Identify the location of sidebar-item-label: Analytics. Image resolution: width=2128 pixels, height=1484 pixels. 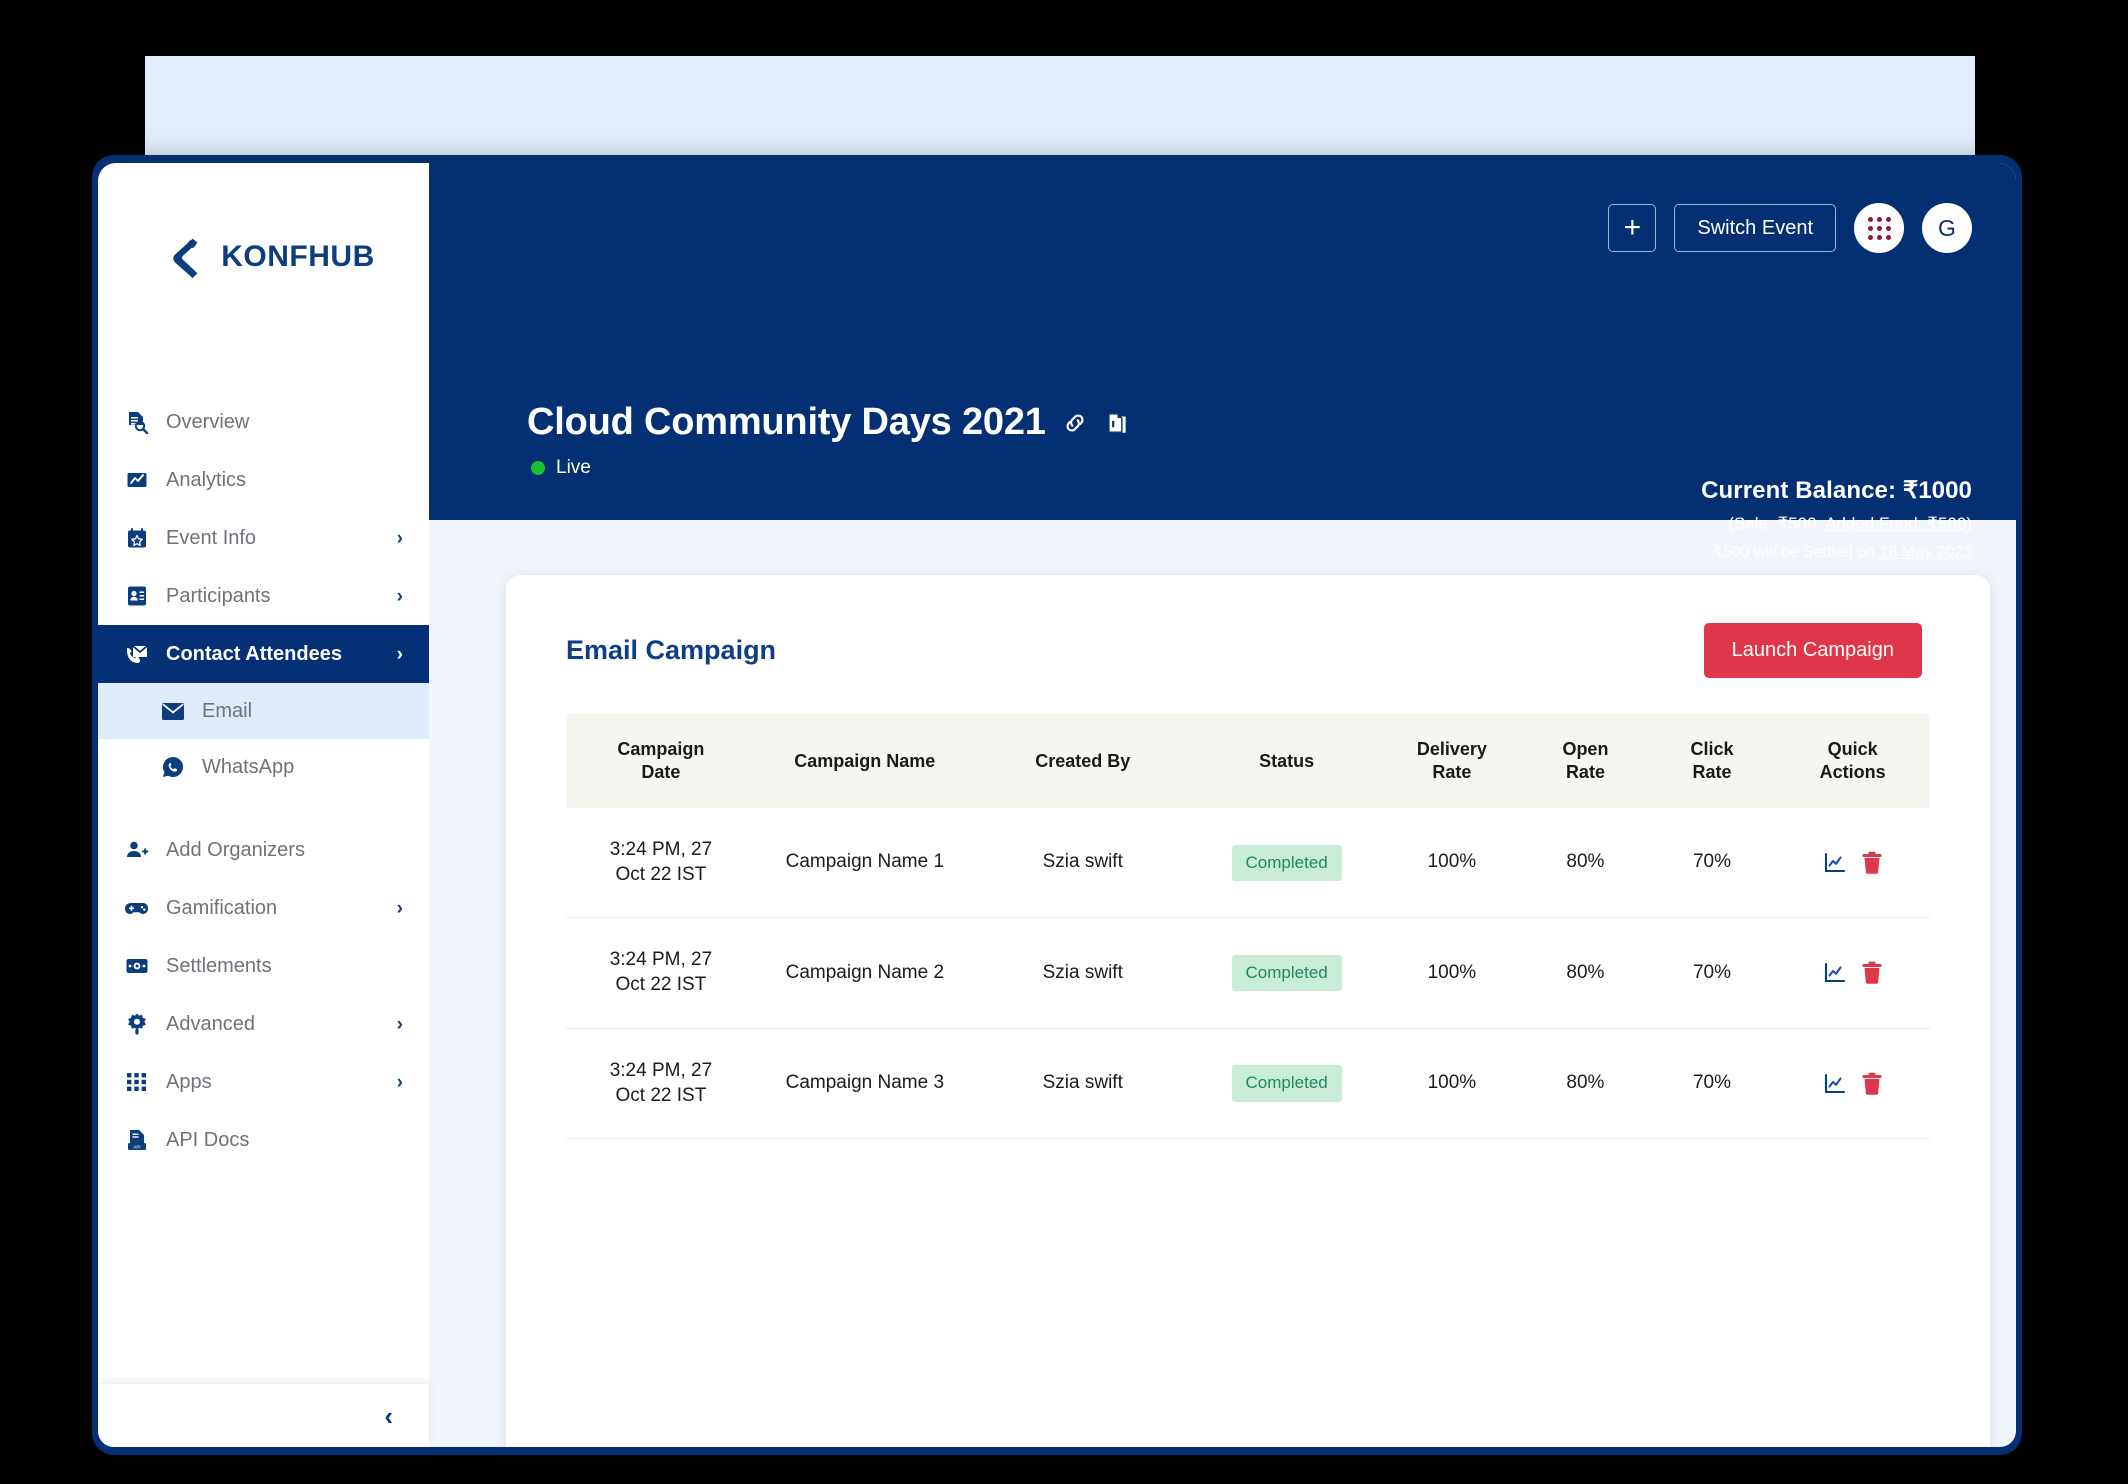
(206, 479).